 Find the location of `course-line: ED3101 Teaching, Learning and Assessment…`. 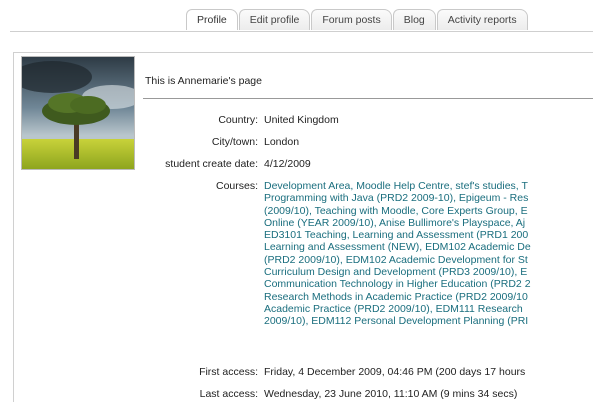

course-line: ED3101 Teaching, Learning and Assessment… is located at coordinates (428, 235).